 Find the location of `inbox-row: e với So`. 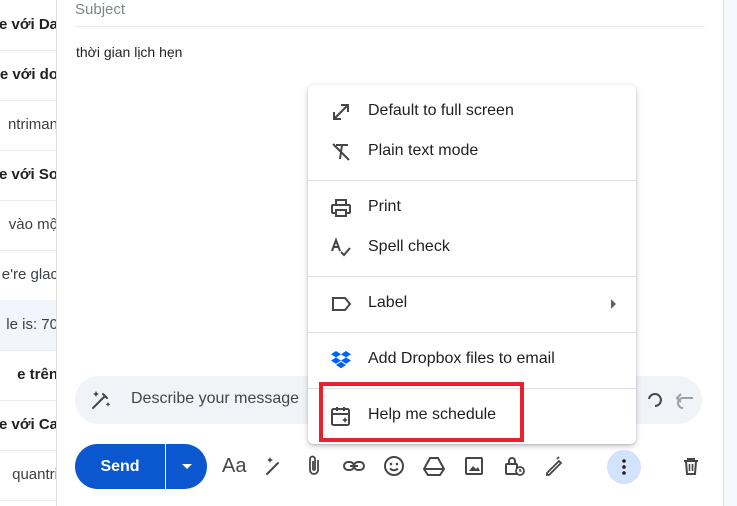

inbox-row: e với So is located at coordinates (28, 175).